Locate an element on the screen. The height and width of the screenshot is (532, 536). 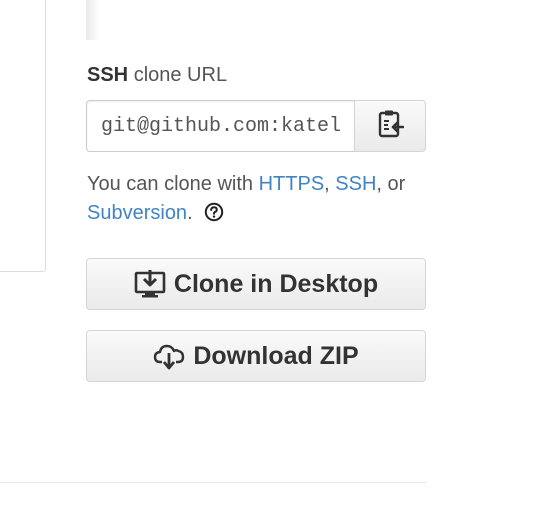
cloud-download-icon is located at coordinates (169, 356).